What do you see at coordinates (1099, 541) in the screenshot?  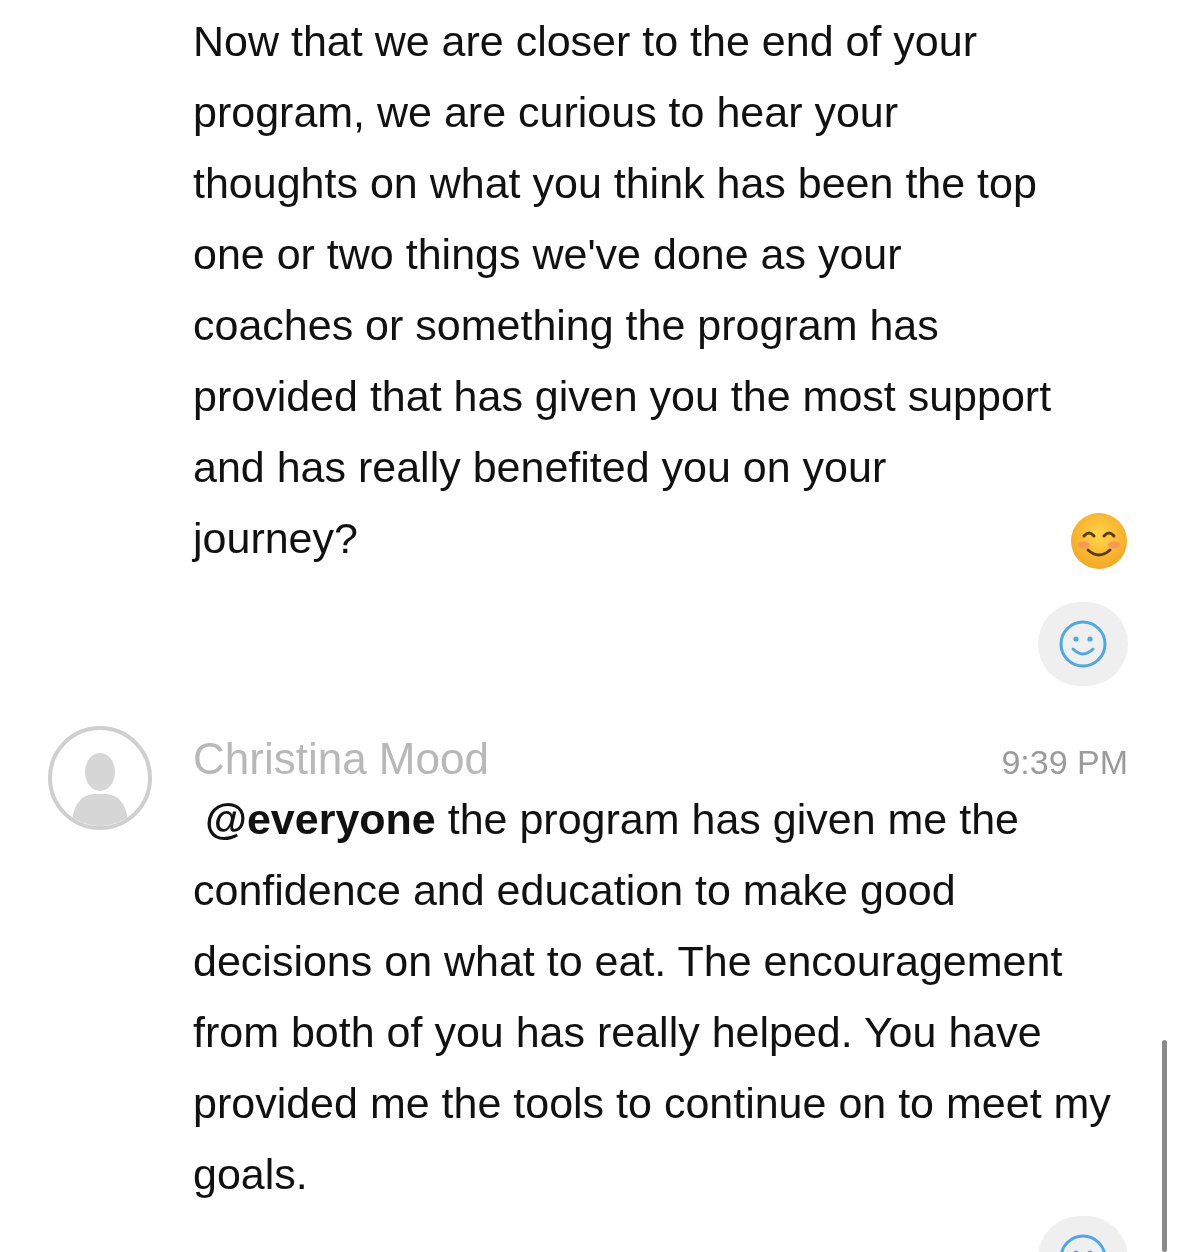 I see `smiling-face-icon` at bounding box center [1099, 541].